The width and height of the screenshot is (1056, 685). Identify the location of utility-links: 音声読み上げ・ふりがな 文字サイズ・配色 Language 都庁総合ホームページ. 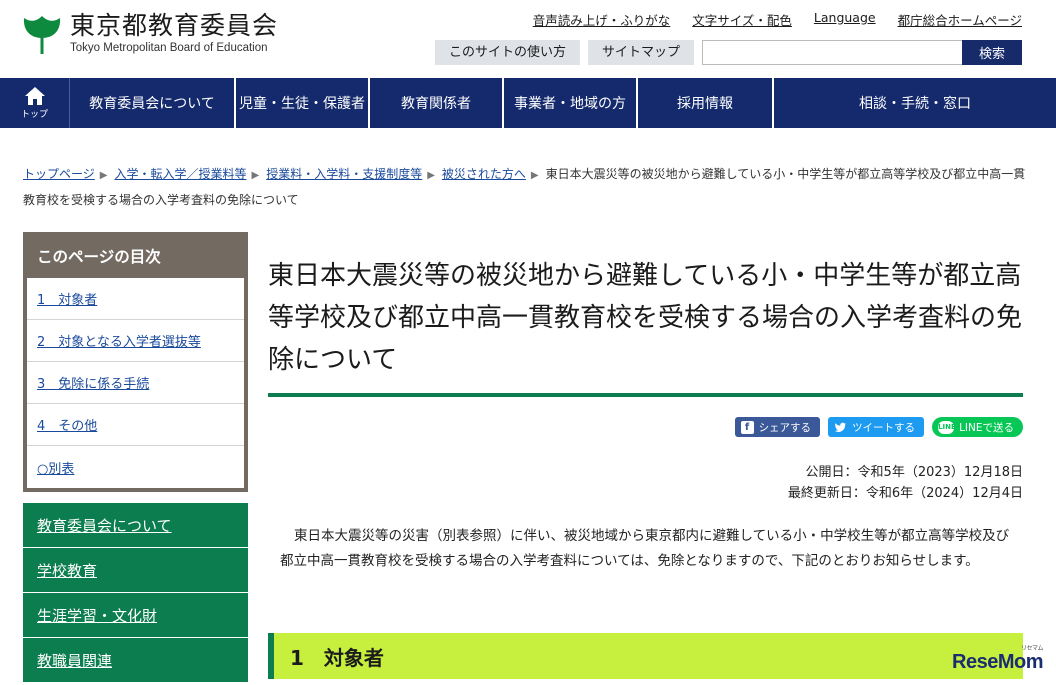
(777, 19).